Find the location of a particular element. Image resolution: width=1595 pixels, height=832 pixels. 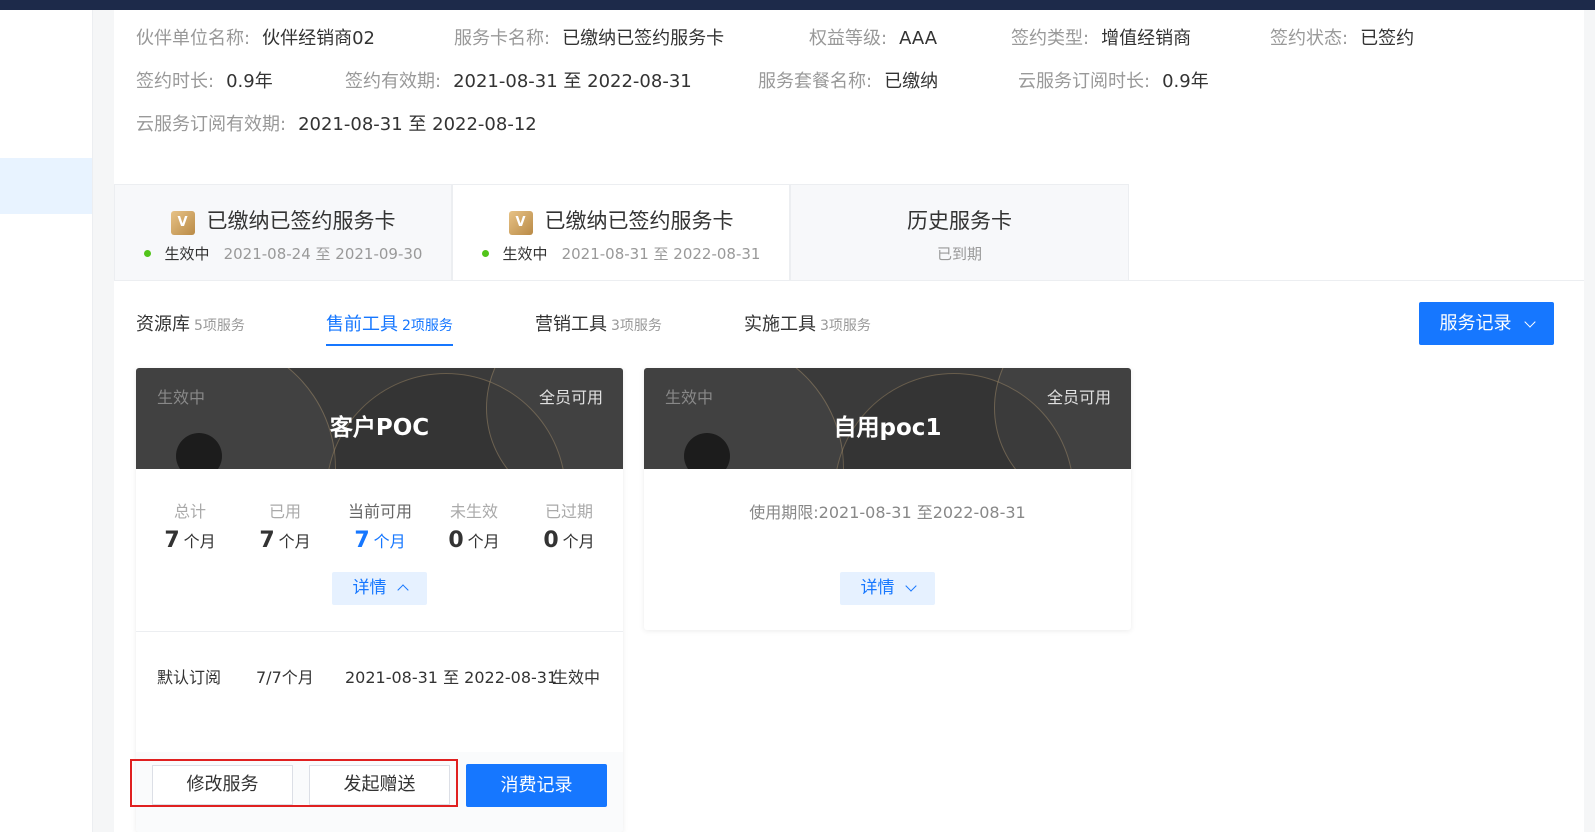

card-tab-name: 已缴纳已签约服务卡 is located at coordinates (301, 221).